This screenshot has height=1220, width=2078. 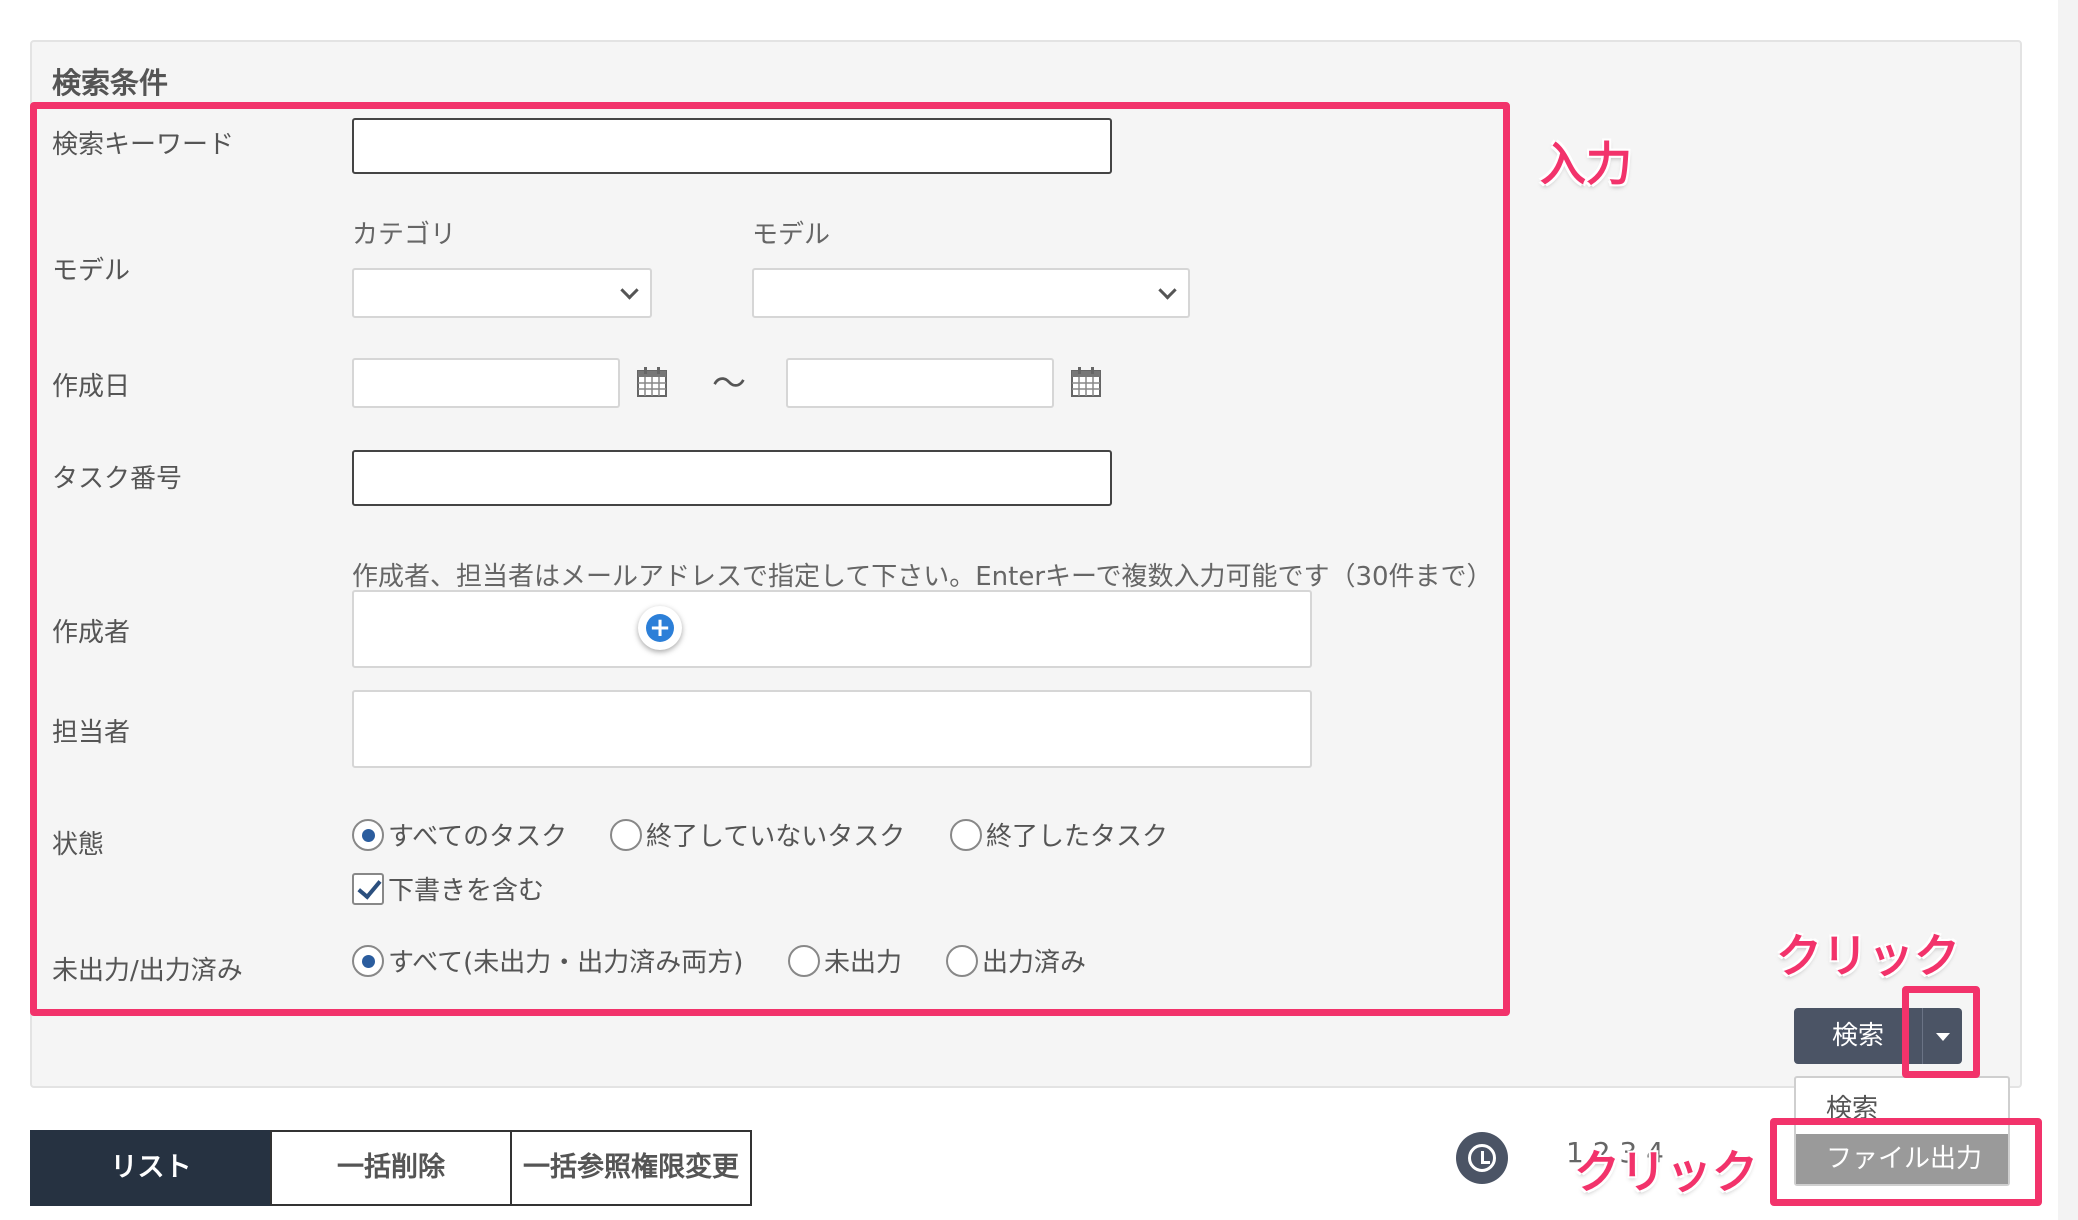 What do you see at coordinates (1942, 1036) in the screenshot?
I see `search-dropdown-toggle` at bounding box center [1942, 1036].